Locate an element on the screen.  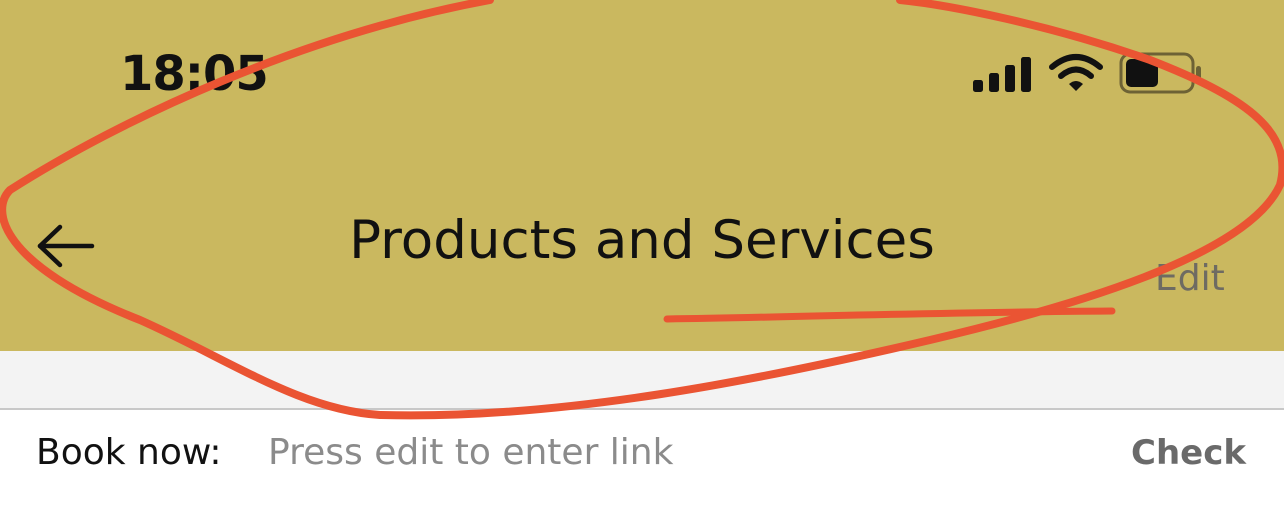
edit-button: Edit is located at coordinates (1190, 279).